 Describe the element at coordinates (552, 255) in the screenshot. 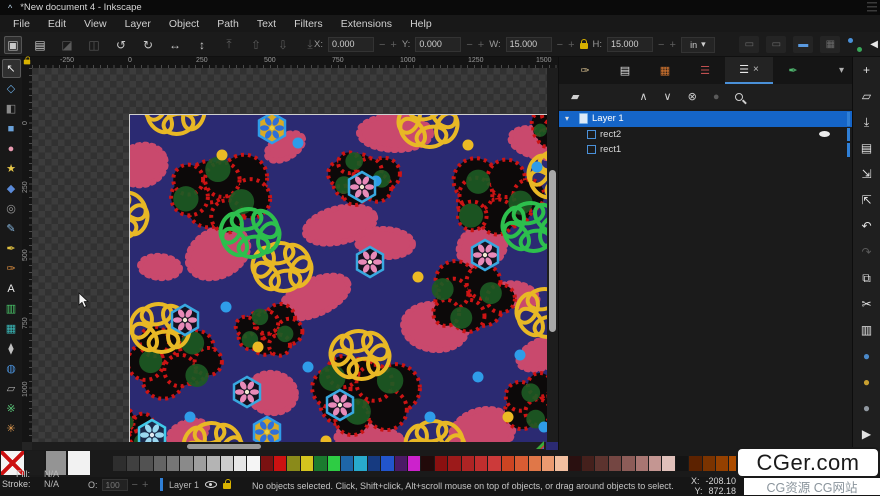

I see `vertical-scrollbar` at that location.